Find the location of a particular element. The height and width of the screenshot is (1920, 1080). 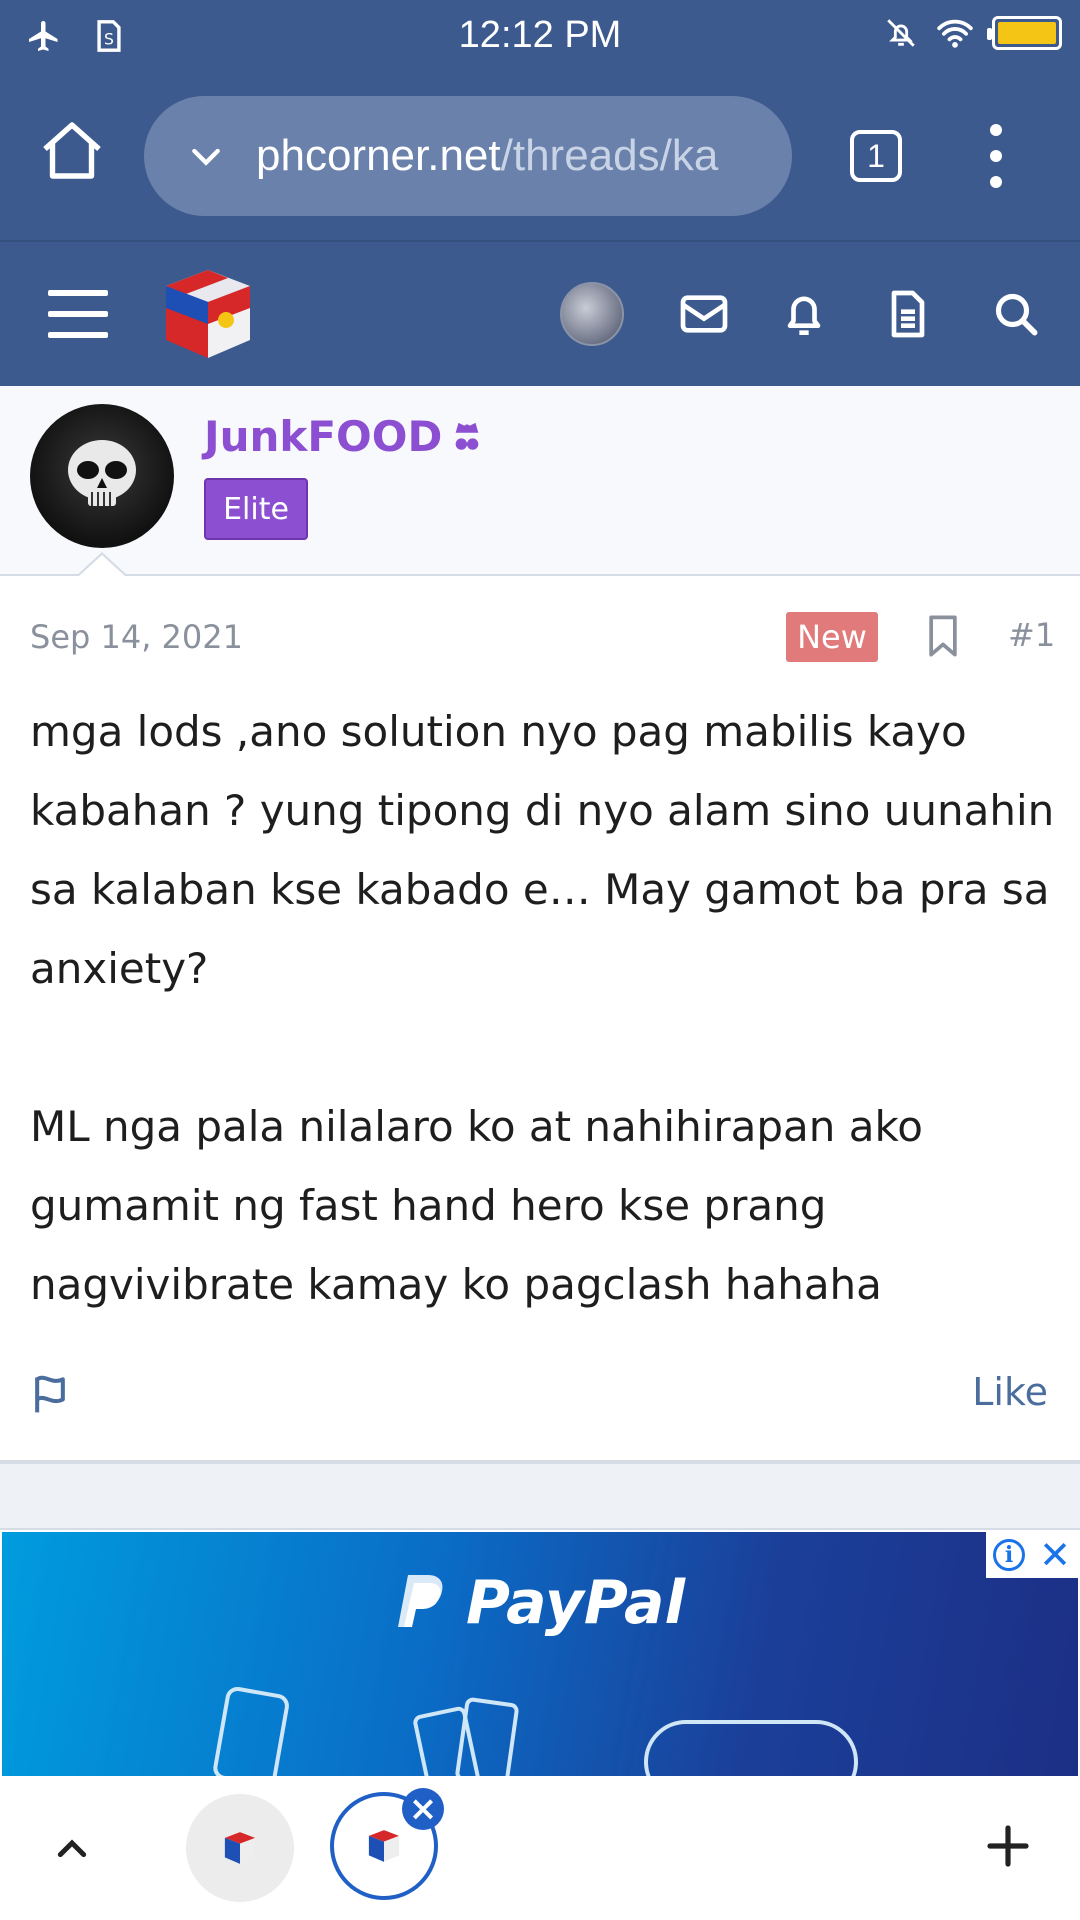

user-title-badge: Elite is located at coordinates (256, 509).